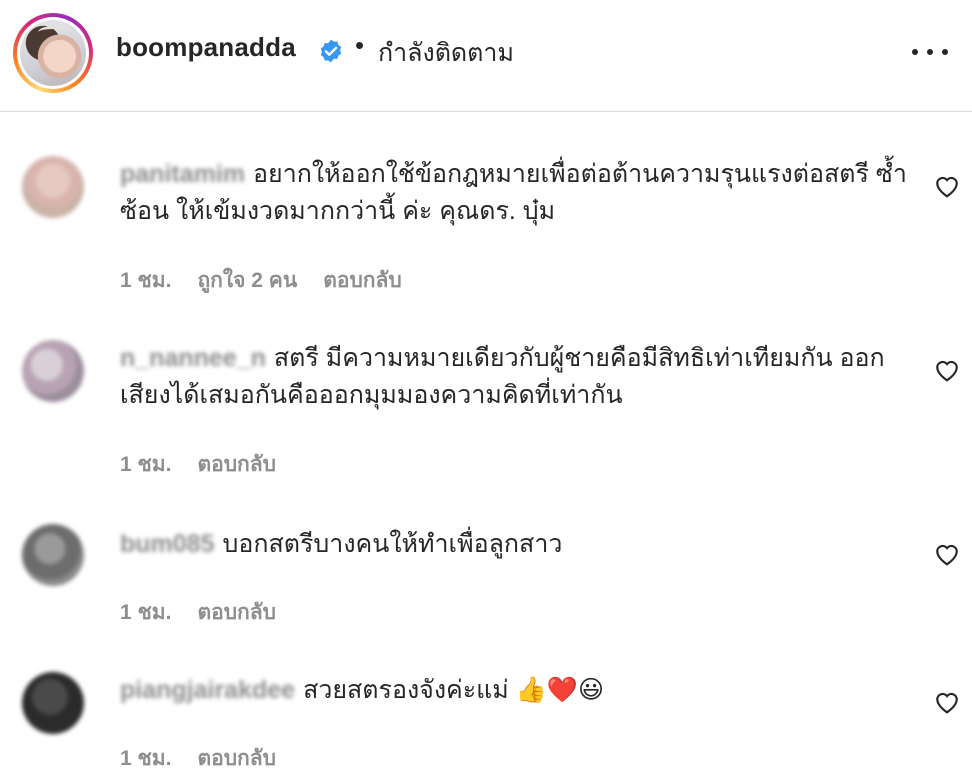 The width and height of the screenshot is (972, 775). I want to click on follow-status-button: กำลังติดตาม, so click(446, 53).